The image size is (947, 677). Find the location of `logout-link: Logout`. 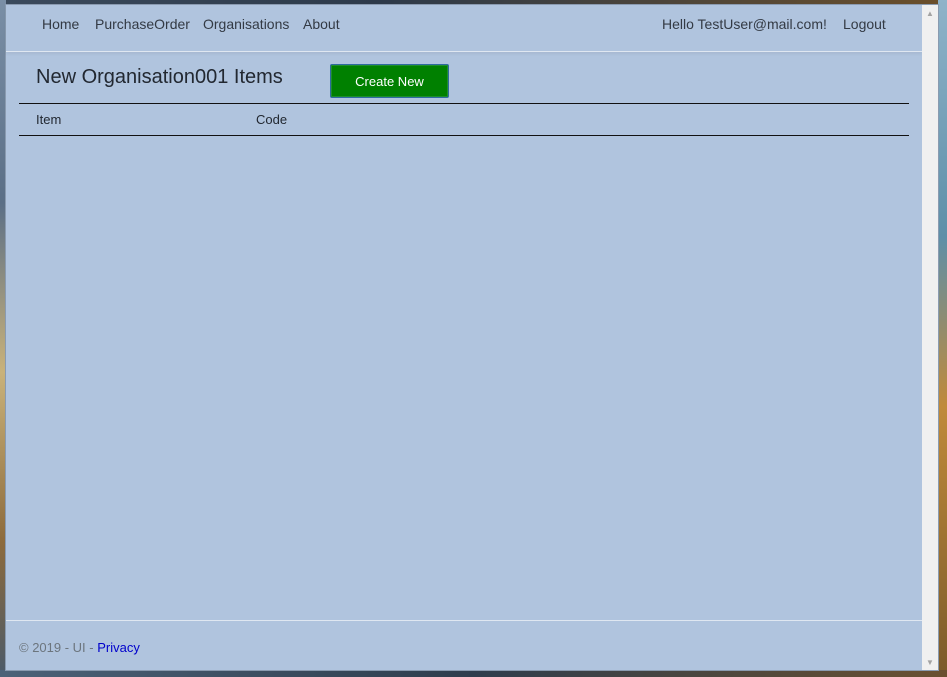

logout-link: Logout is located at coordinates (864, 24).